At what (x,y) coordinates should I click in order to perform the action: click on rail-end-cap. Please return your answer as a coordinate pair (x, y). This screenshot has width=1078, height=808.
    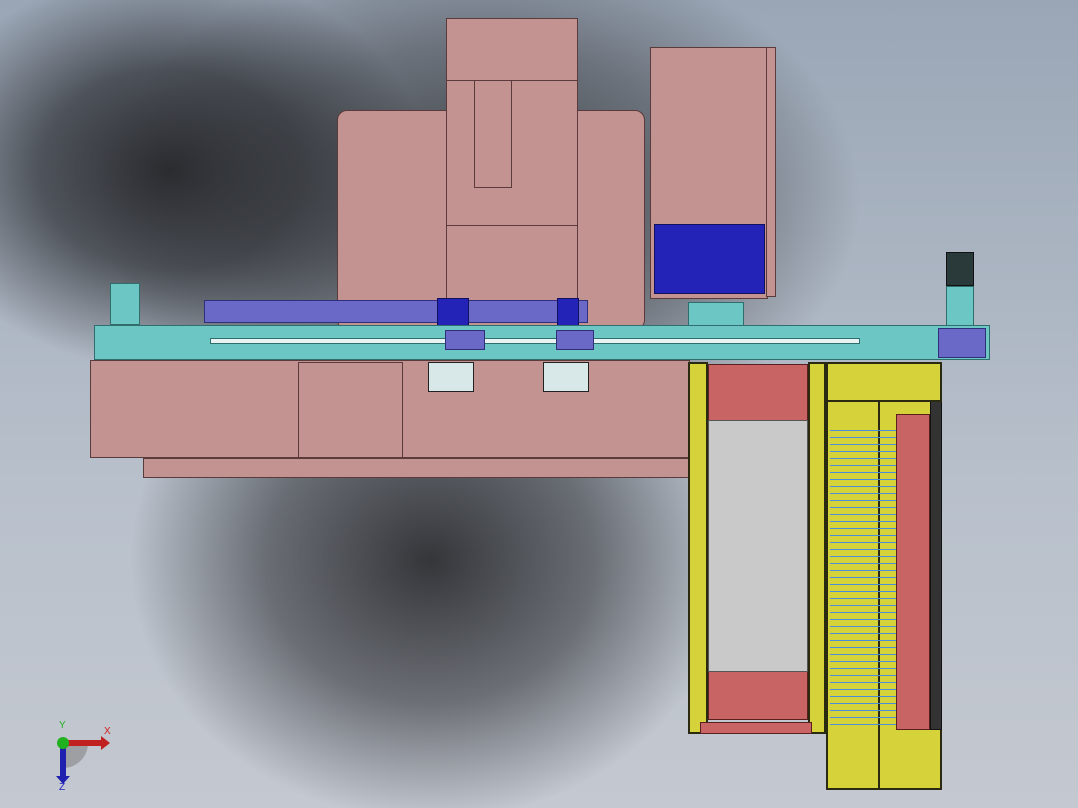
    Looking at the image, I should click on (962, 343).